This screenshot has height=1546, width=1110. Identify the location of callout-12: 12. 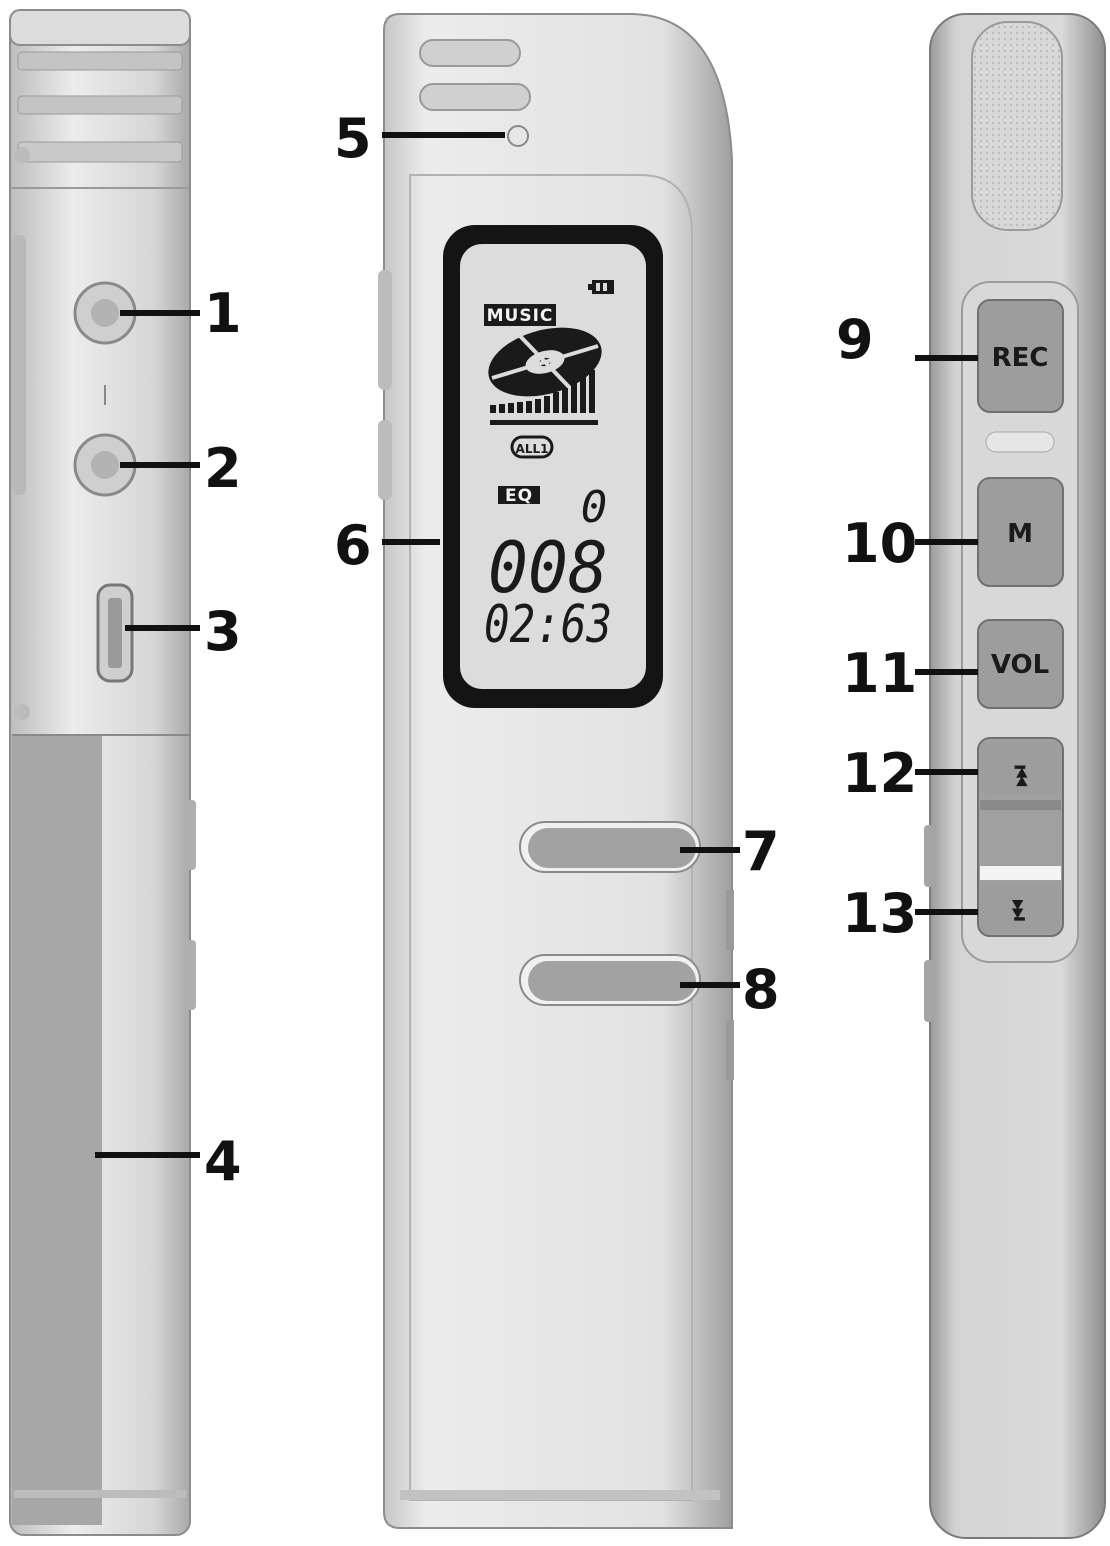
(879, 773).